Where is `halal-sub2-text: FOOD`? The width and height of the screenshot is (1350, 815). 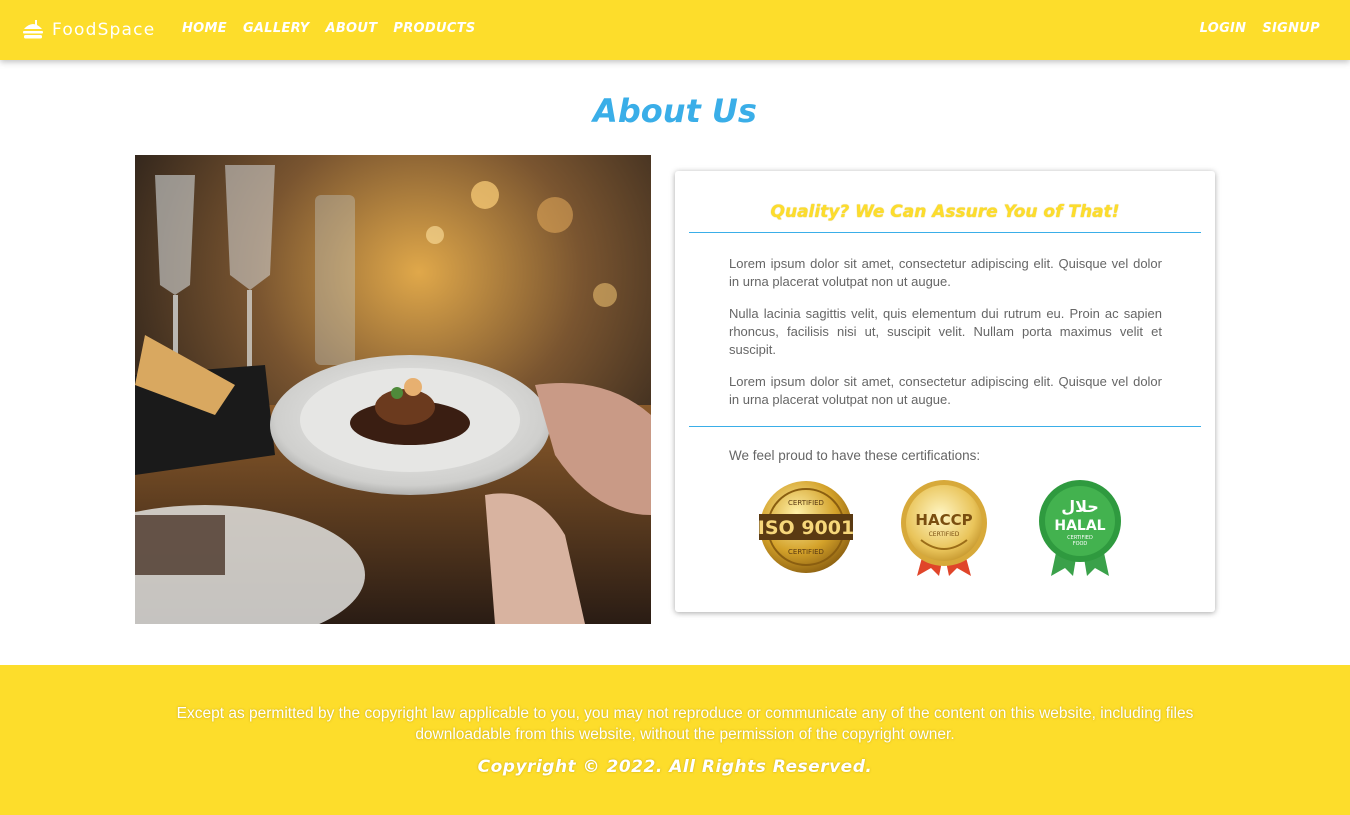
halal-sub2-text: FOOD is located at coordinates (1080, 544).